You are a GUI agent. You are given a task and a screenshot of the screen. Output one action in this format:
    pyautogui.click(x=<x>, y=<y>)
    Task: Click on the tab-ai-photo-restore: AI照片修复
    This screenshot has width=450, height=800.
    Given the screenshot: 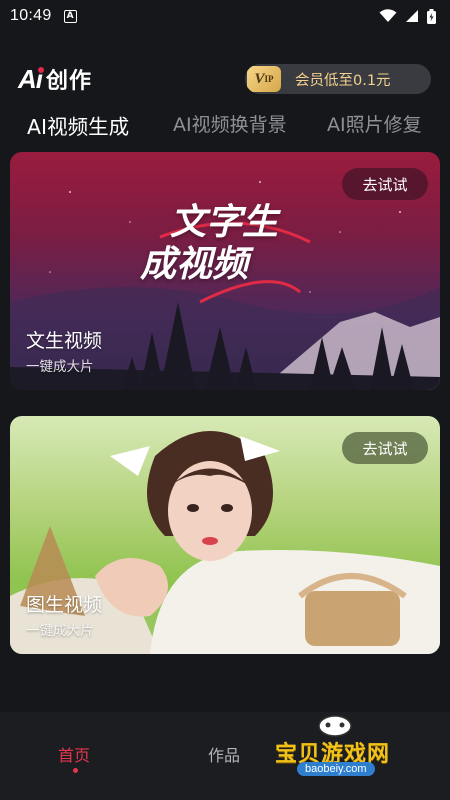 What is the action you would take?
    pyautogui.click(x=374, y=123)
    